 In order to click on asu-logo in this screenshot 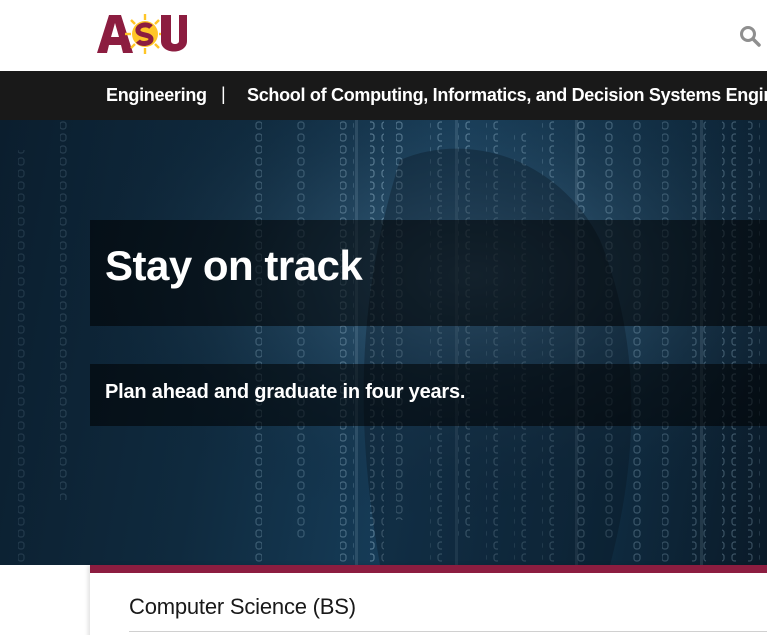, I will do `click(141, 33)`.